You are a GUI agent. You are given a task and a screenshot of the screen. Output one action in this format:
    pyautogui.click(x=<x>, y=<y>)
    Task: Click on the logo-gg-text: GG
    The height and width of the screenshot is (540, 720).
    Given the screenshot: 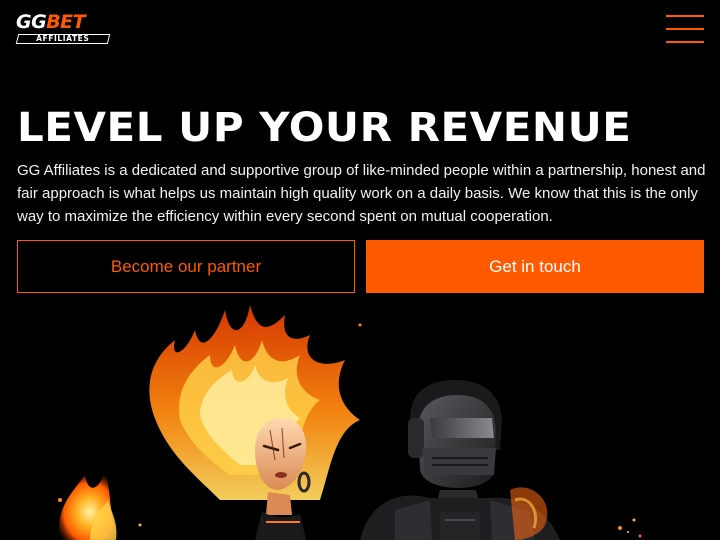 What is the action you would take?
    pyautogui.click(x=31, y=22)
    